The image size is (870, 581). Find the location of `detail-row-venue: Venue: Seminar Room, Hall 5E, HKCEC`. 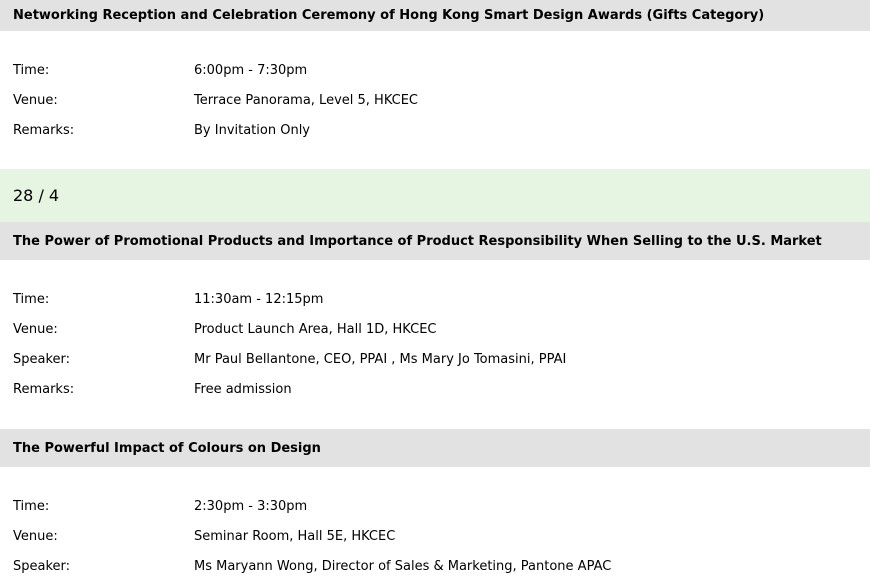

detail-row-venue: Venue: Seminar Room, Hall 5E, HKCEC is located at coordinates (435, 536).